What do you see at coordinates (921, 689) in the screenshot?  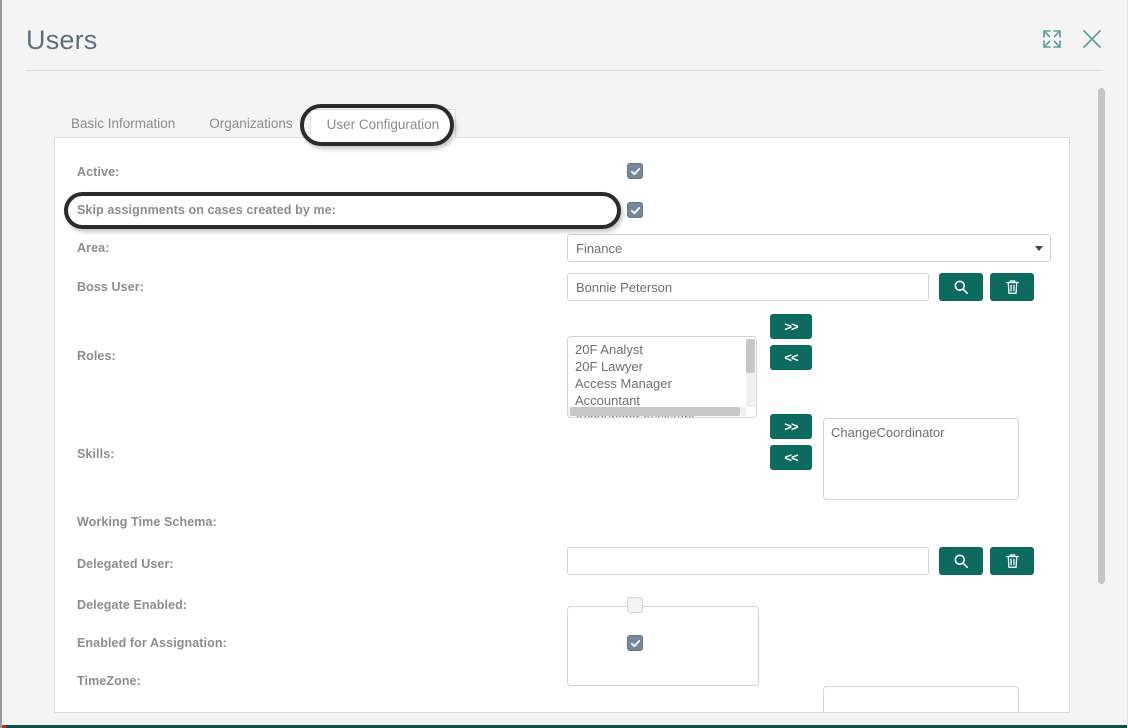 I see `skills-selected-items` at bounding box center [921, 689].